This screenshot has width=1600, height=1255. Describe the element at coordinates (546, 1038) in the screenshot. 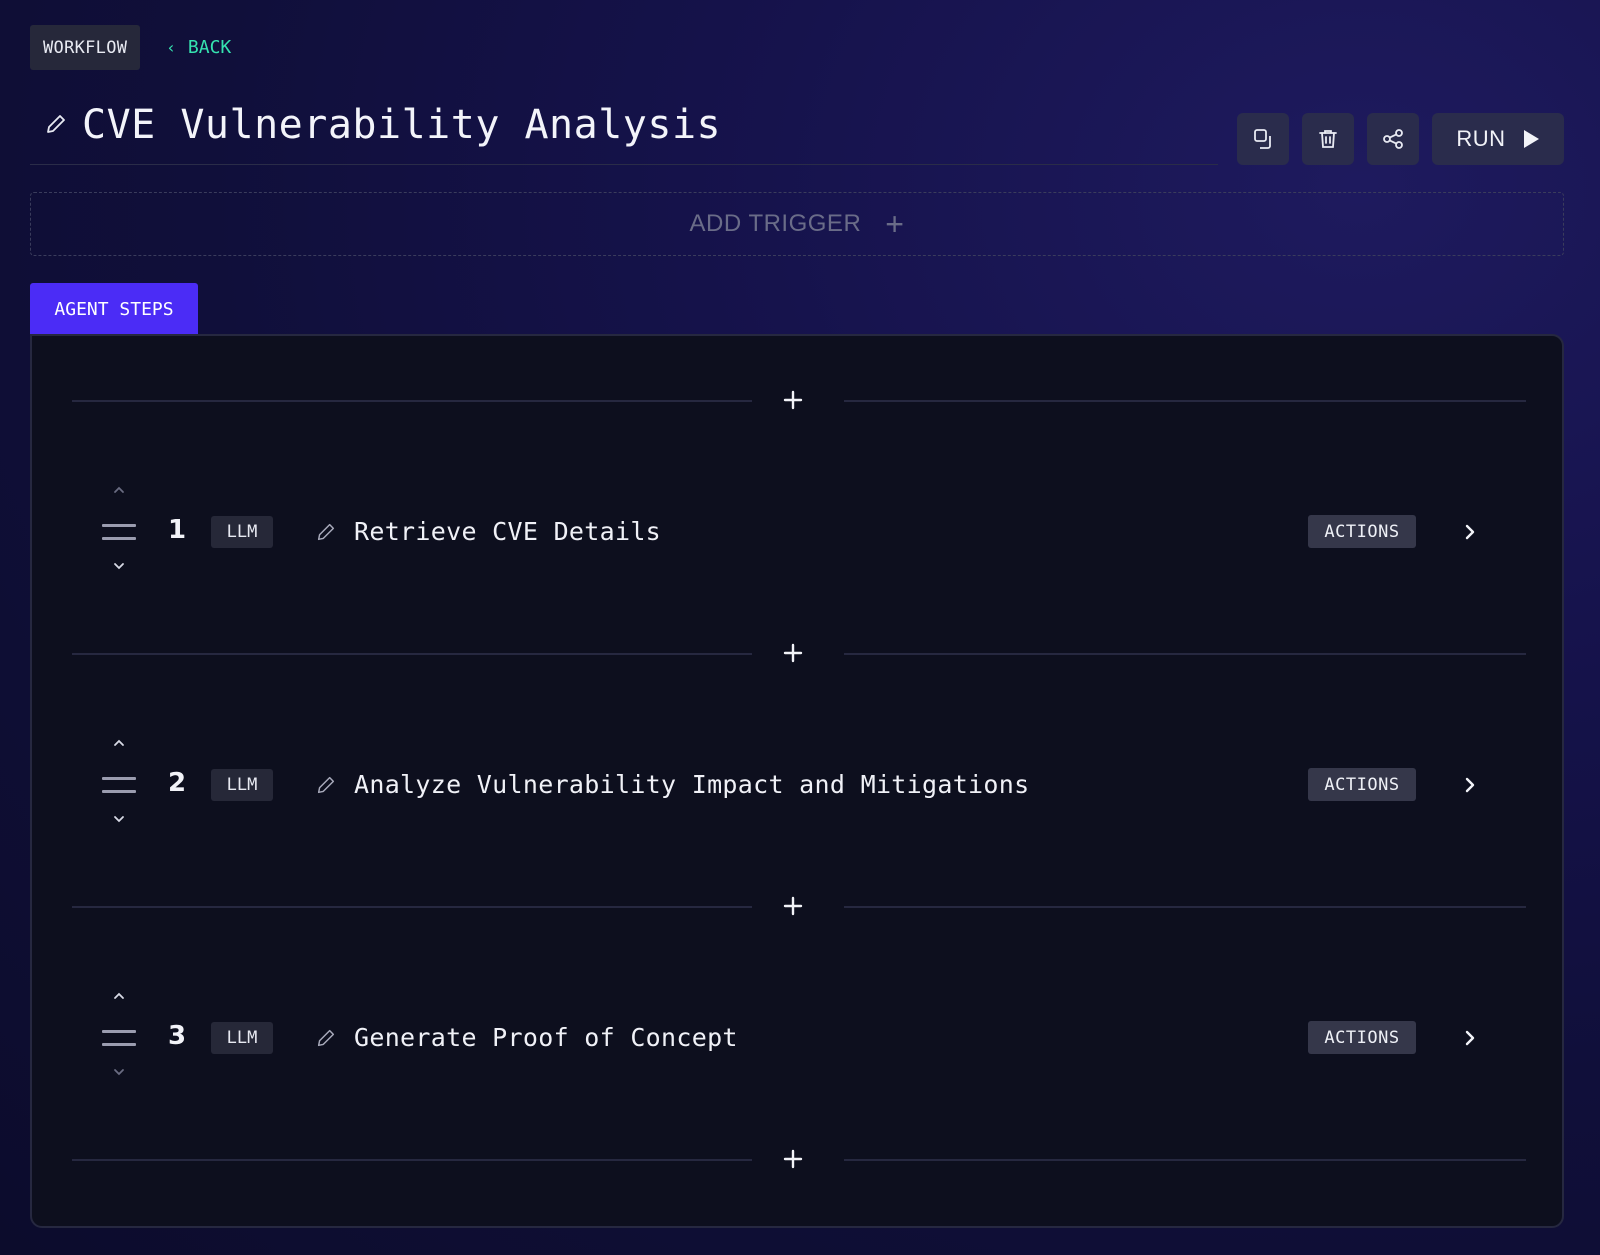

I see `step-title: Generate Proof of Concept` at that location.